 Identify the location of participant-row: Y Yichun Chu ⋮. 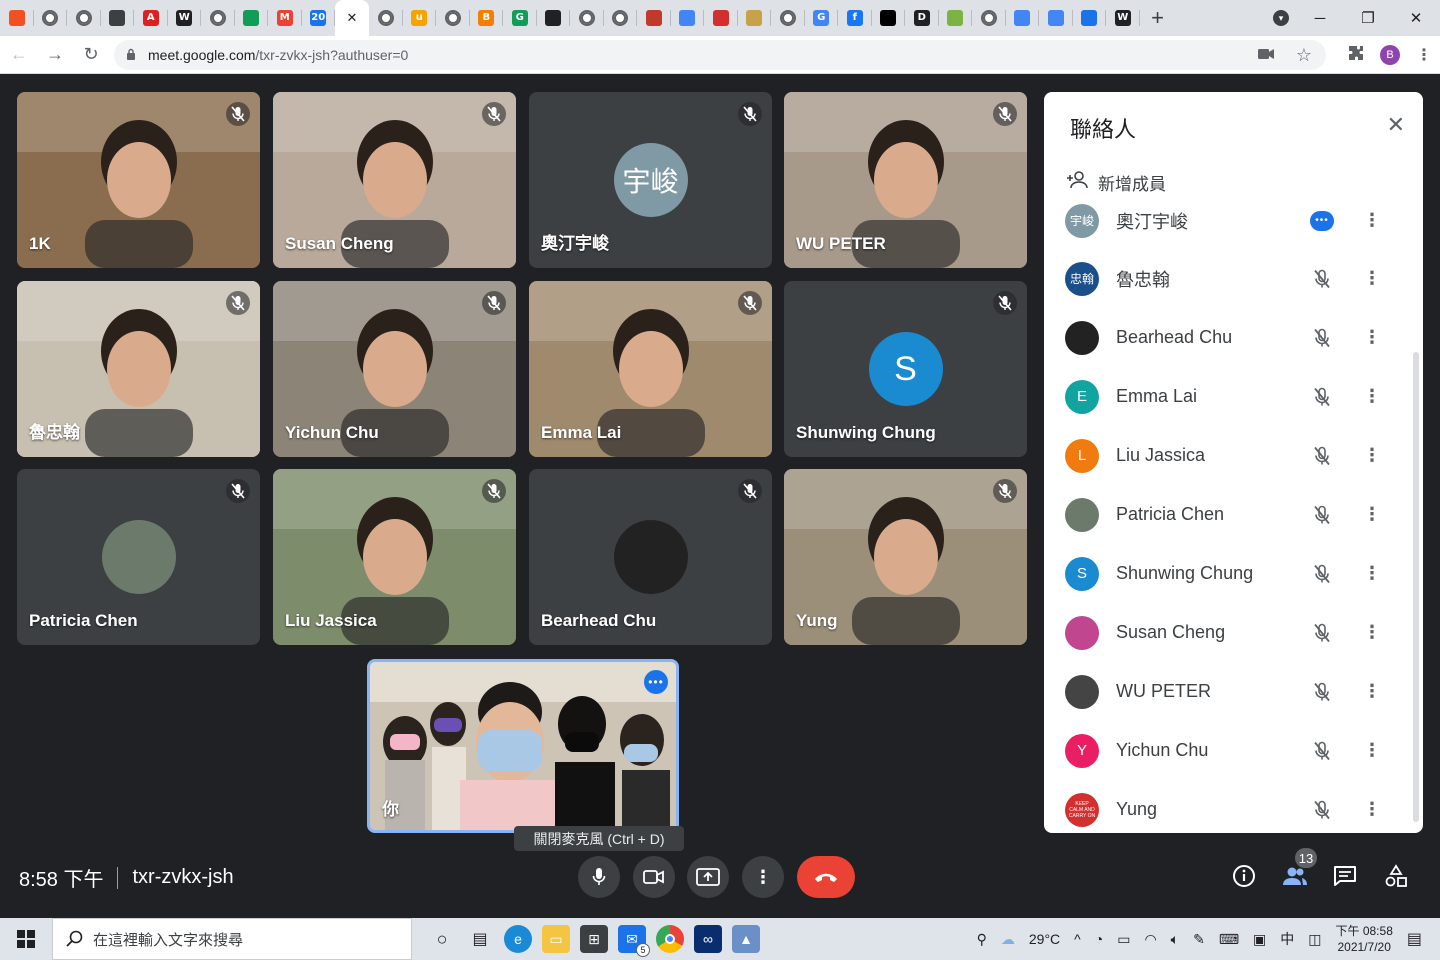
(1233, 750).